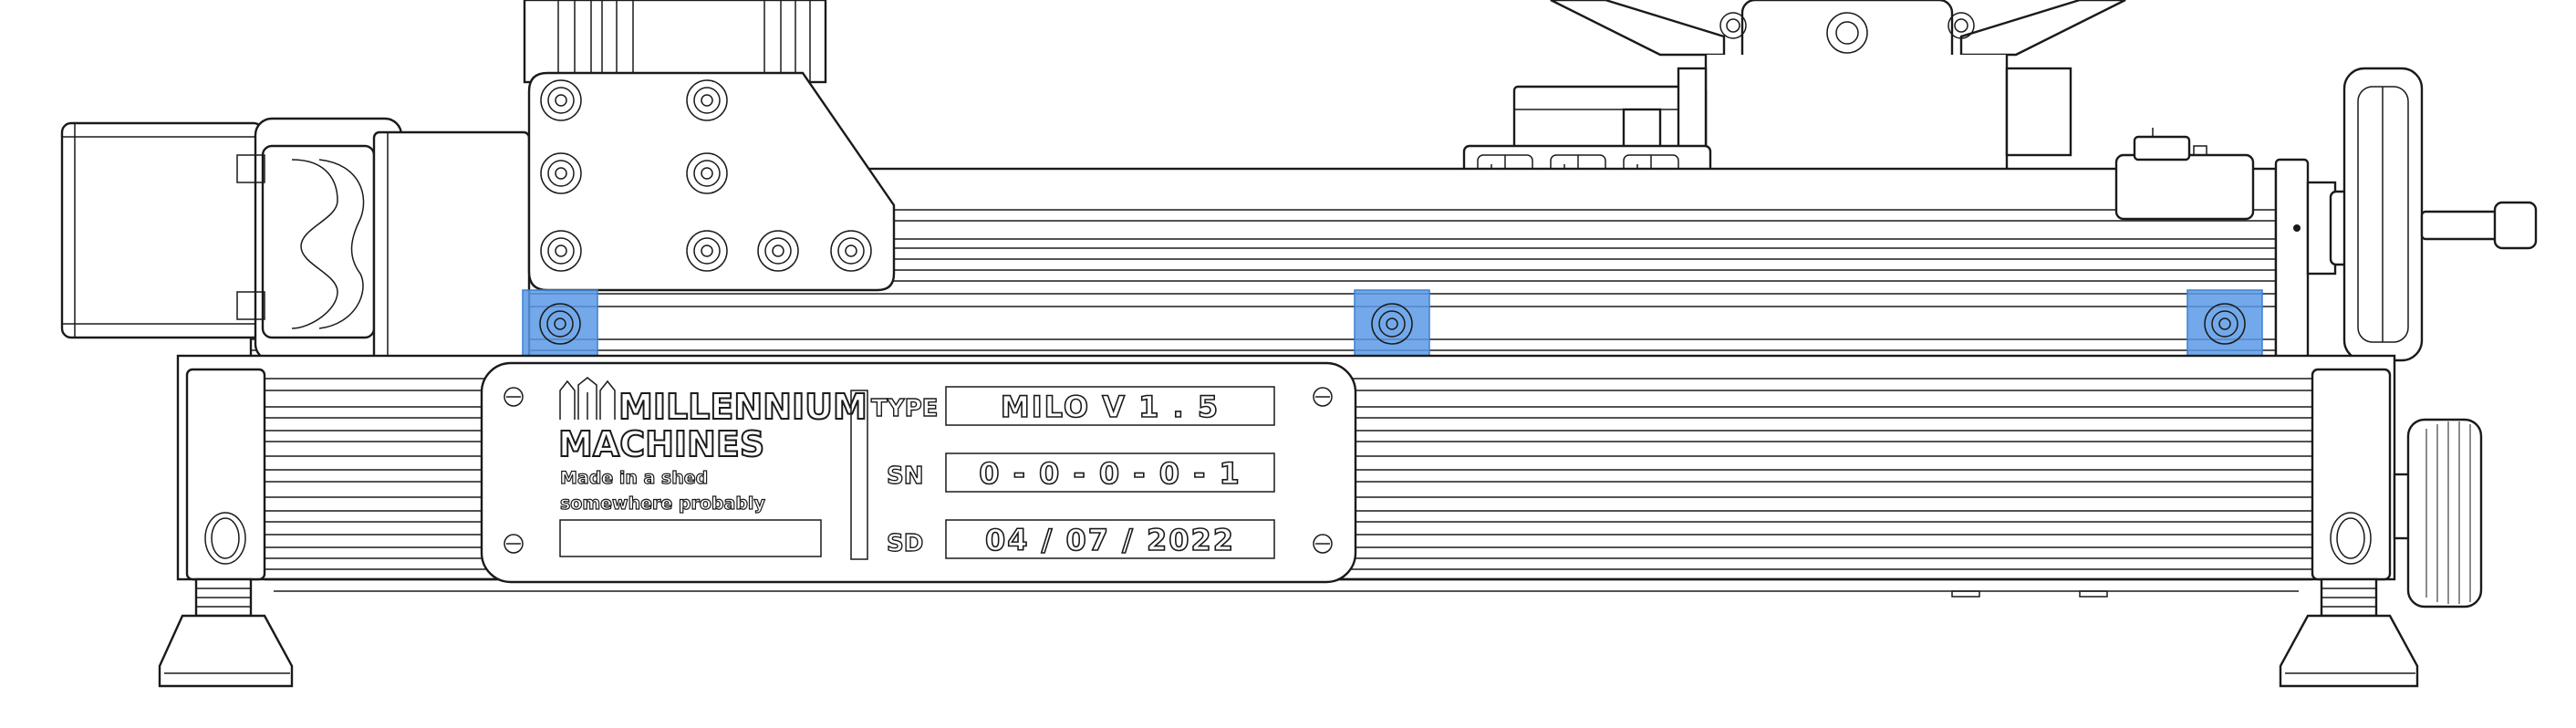  I want to click on field-label-sd: SD, so click(905, 543).